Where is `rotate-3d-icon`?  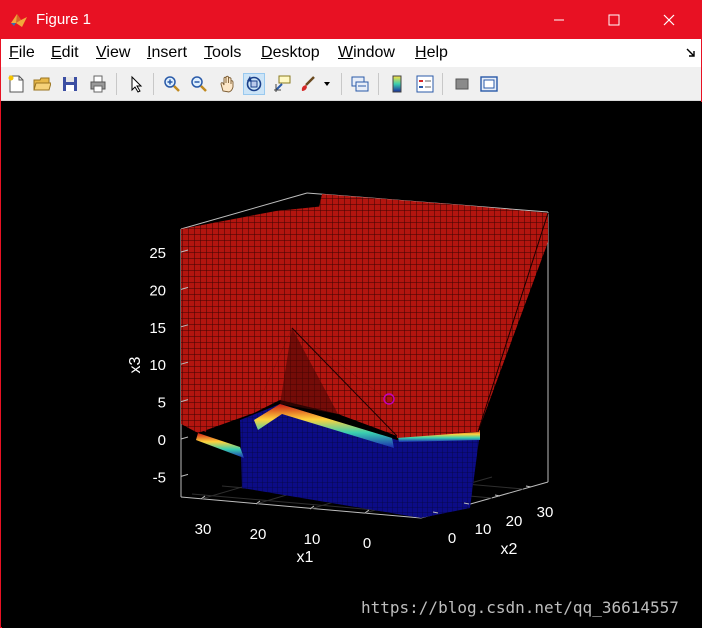
rotate-3d-icon is located at coordinates (254, 84).